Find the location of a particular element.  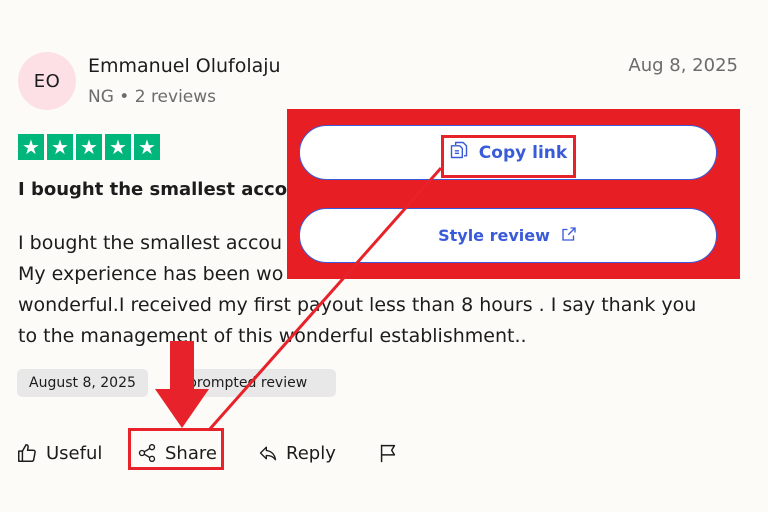

reply-button: Reply is located at coordinates (297, 453).